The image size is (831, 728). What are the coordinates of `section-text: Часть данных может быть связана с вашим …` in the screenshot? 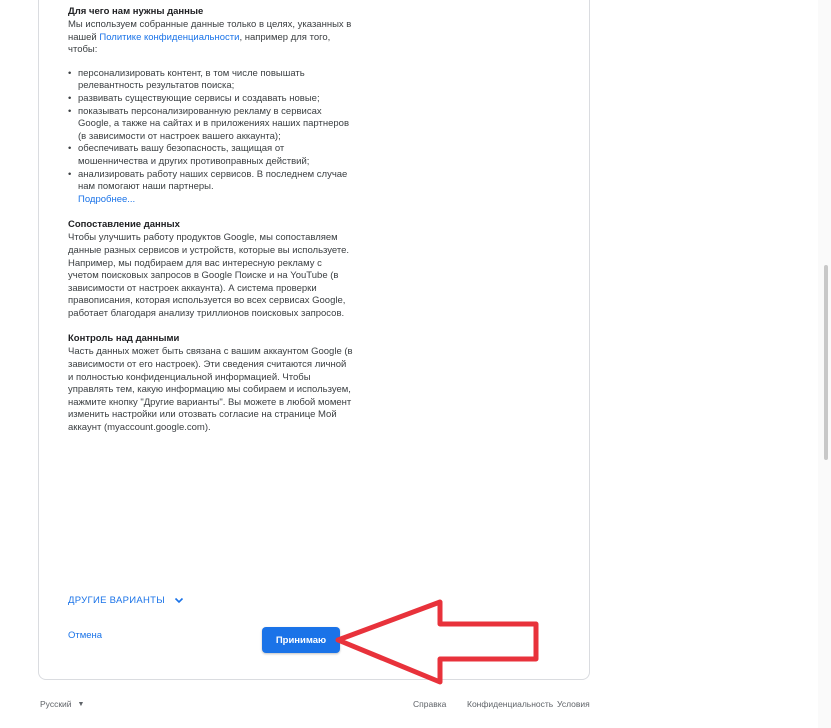 It's located at (210, 390).